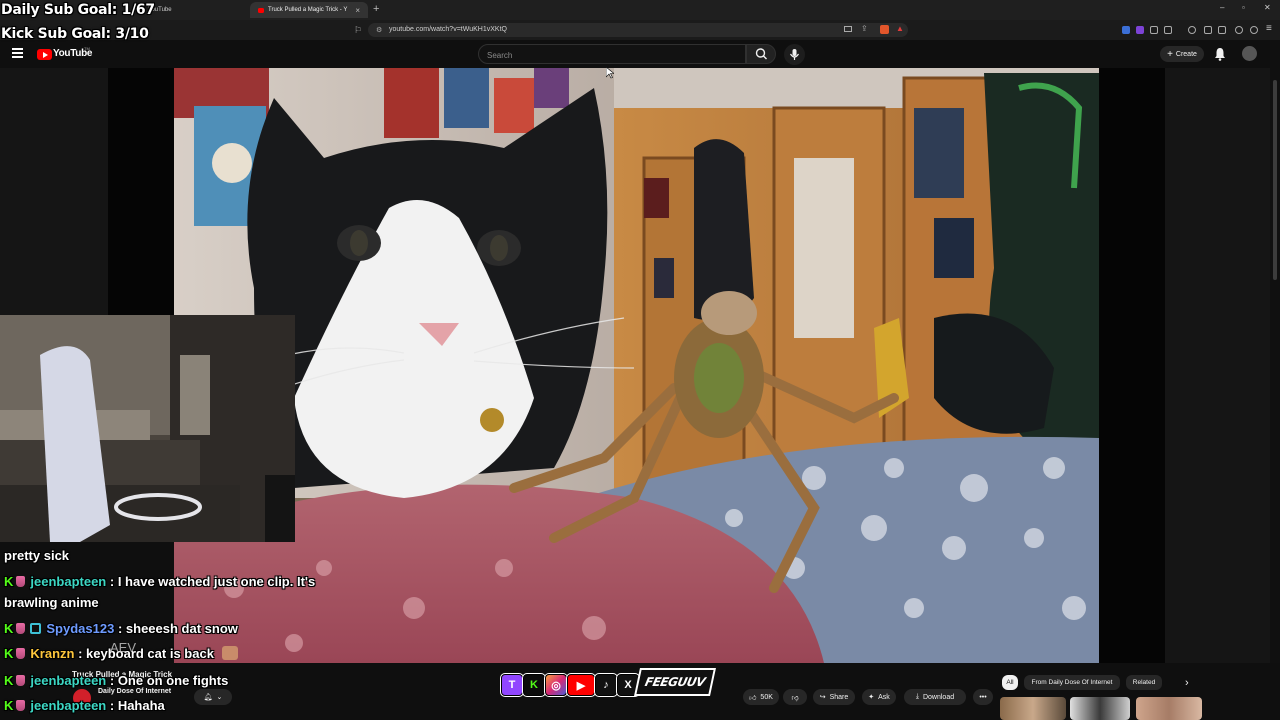 The image size is (1280, 720). Describe the element at coordinates (839, 697) in the screenshot. I see `share-label: Share` at that location.